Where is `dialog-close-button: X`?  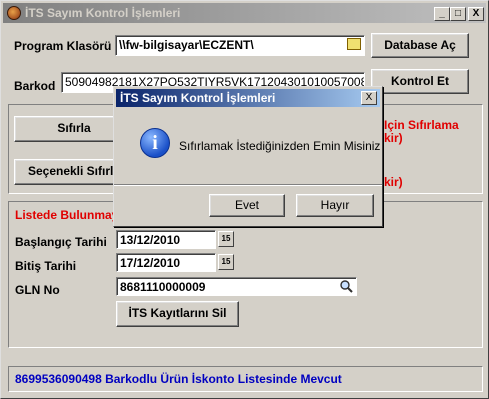
dialog-close-button: X is located at coordinates (369, 98).